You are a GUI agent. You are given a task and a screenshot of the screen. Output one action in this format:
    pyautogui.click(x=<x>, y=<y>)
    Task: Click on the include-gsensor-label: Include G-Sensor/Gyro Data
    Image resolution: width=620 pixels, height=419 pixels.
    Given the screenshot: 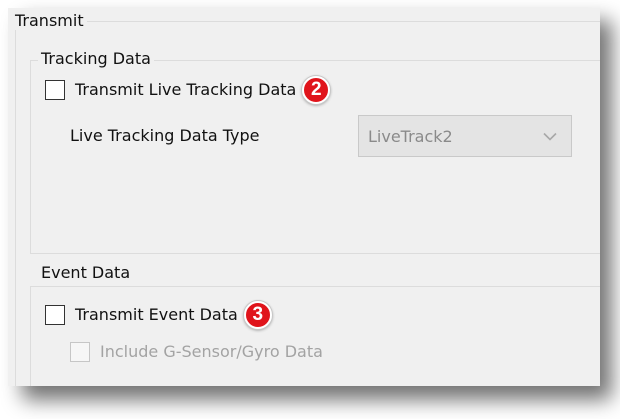 What is the action you would take?
    pyautogui.click(x=211, y=351)
    